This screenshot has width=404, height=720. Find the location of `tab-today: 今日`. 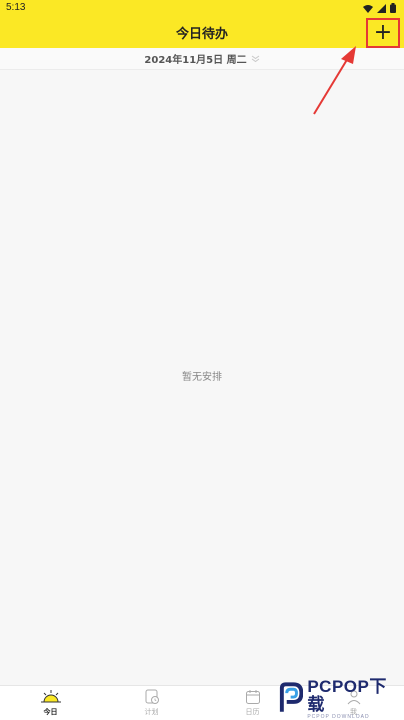

tab-today: 今日 is located at coordinates (50, 703).